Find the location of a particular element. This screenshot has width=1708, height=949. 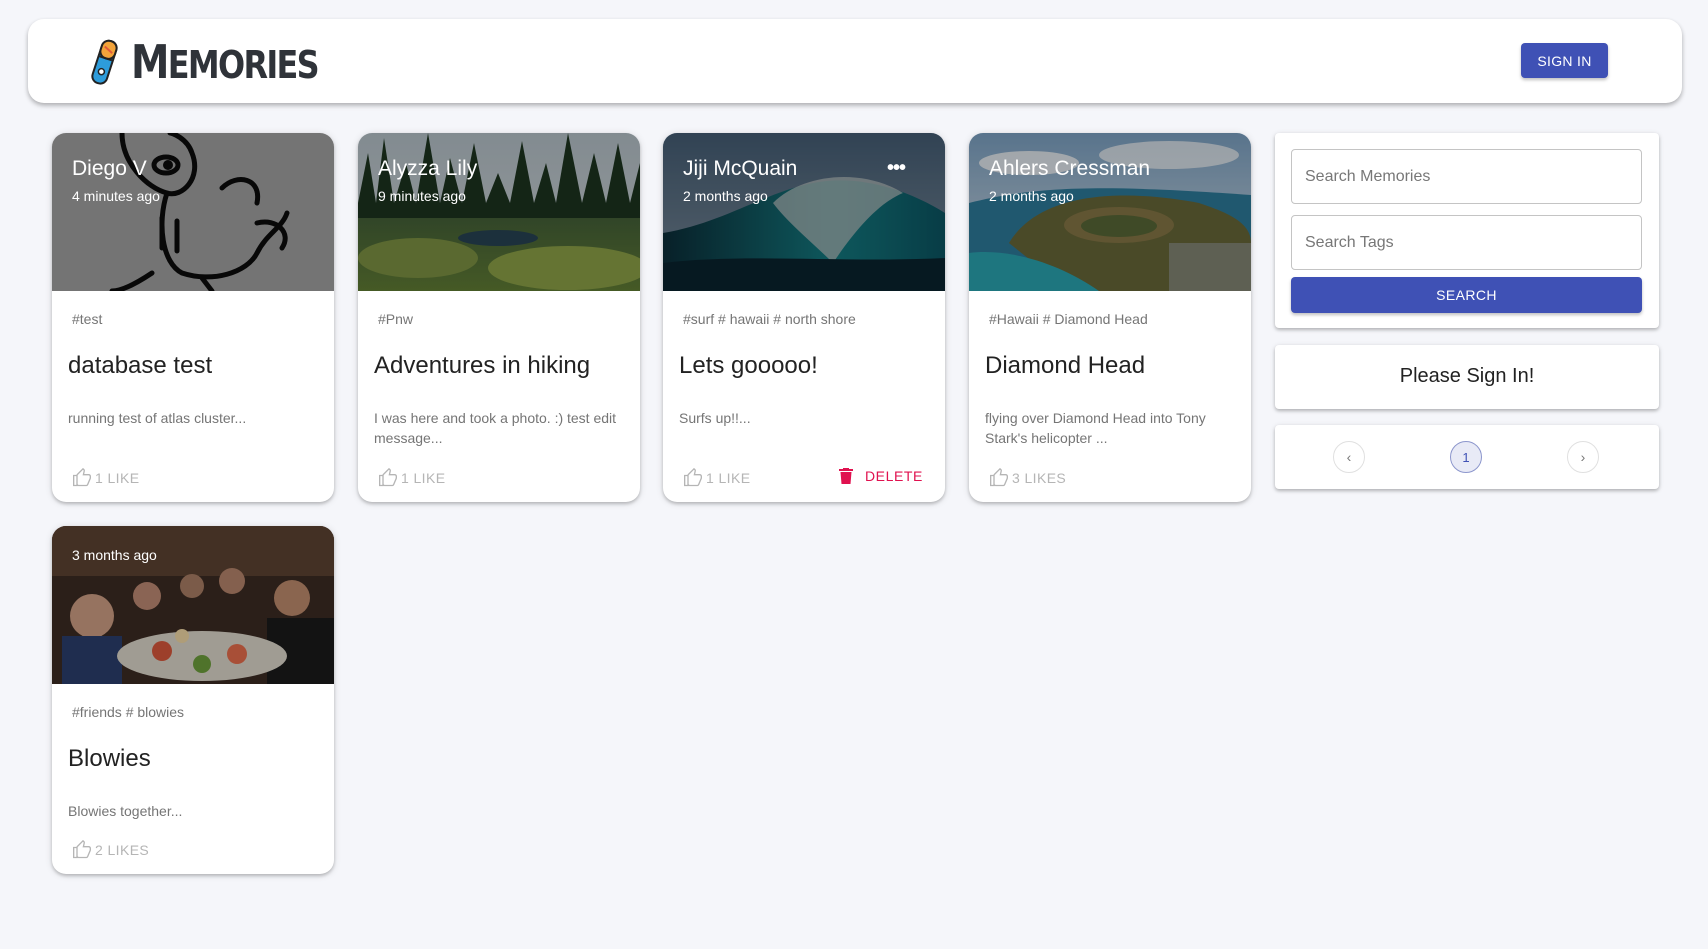

post-tags: #Hawaii # Diamond Head is located at coordinates (1068, 319).